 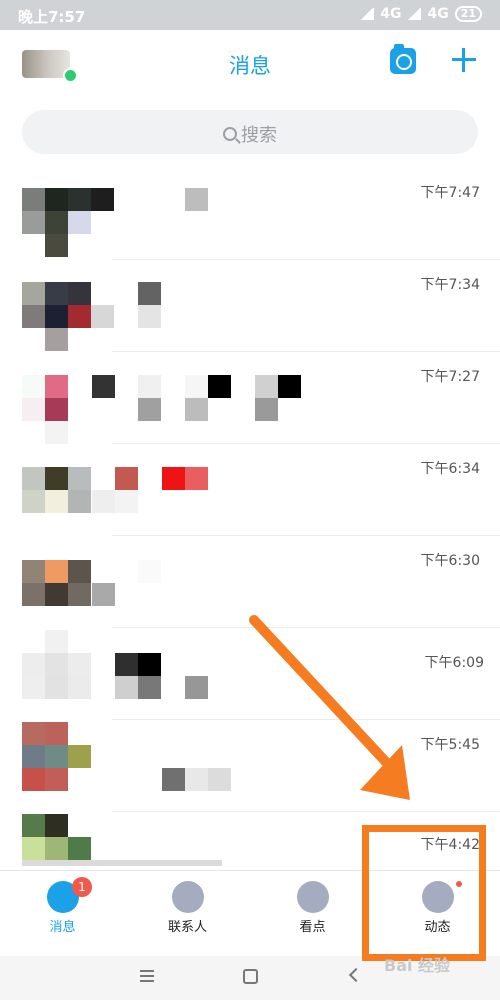 I want to click on chat-list-item: 下午7:47, so click(x=250, y=214).